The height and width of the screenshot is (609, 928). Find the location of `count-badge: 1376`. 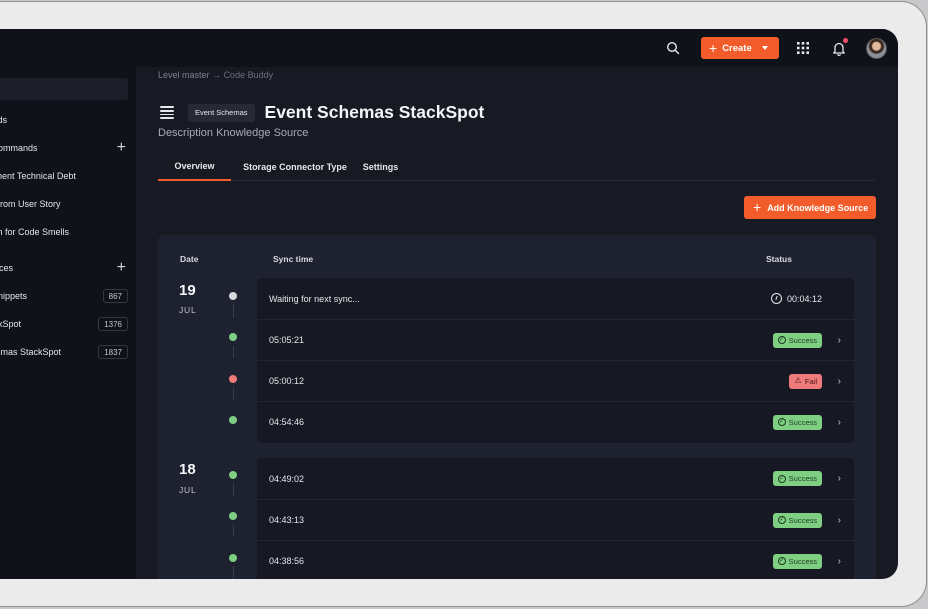

count-badge: 1376 is located at coordinates (113, 324).